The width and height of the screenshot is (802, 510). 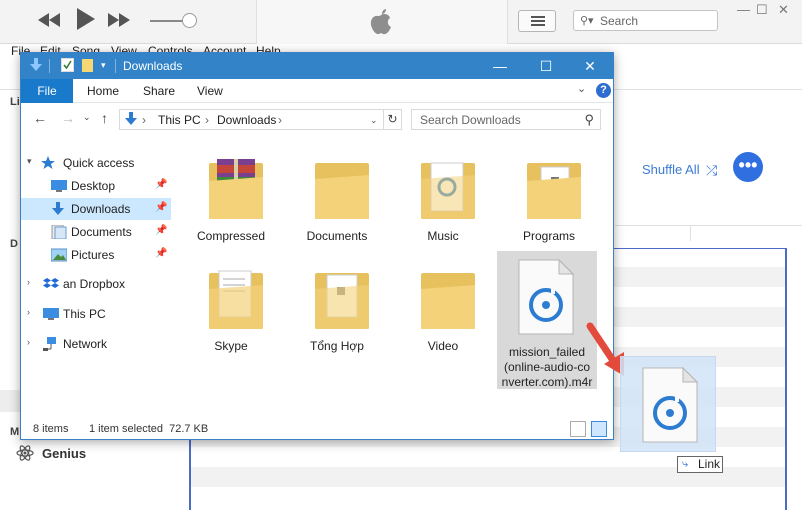 I want to click on nav-quick-access: ▾ Quick access, so click(x=96, y=163).